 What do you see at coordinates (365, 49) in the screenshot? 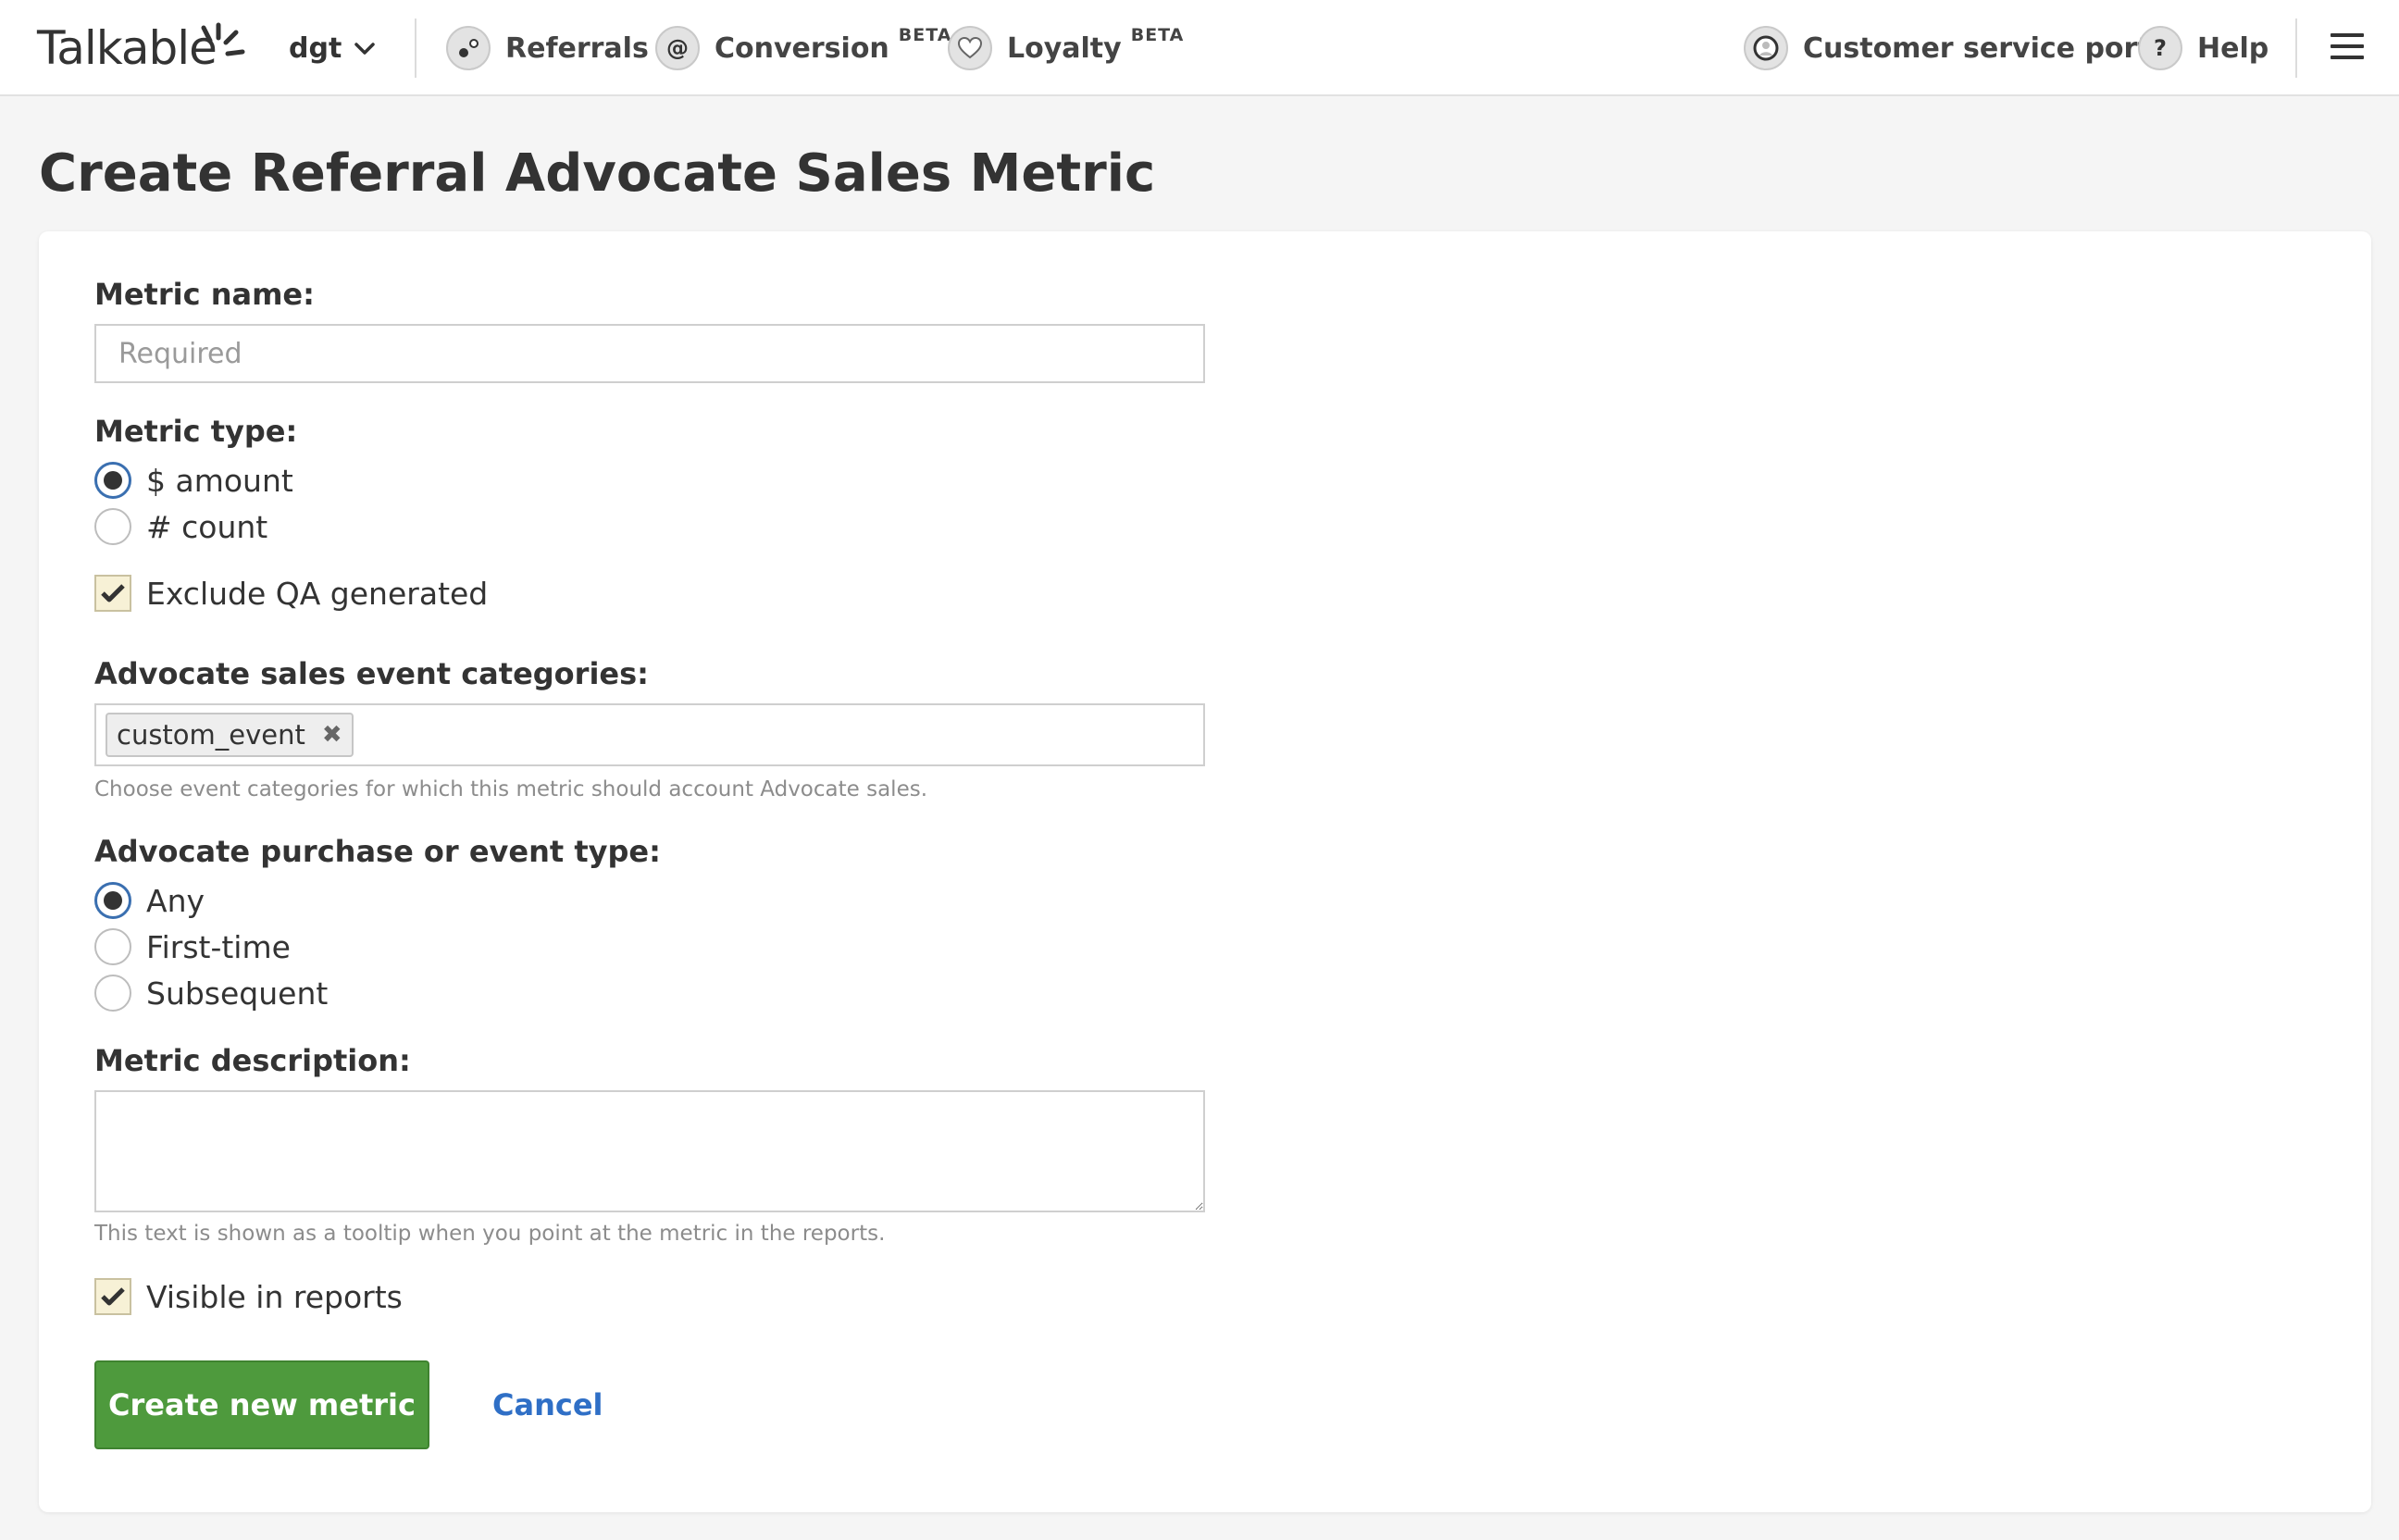
I see `chevron-down-icon` at bounding box center [365, 49].